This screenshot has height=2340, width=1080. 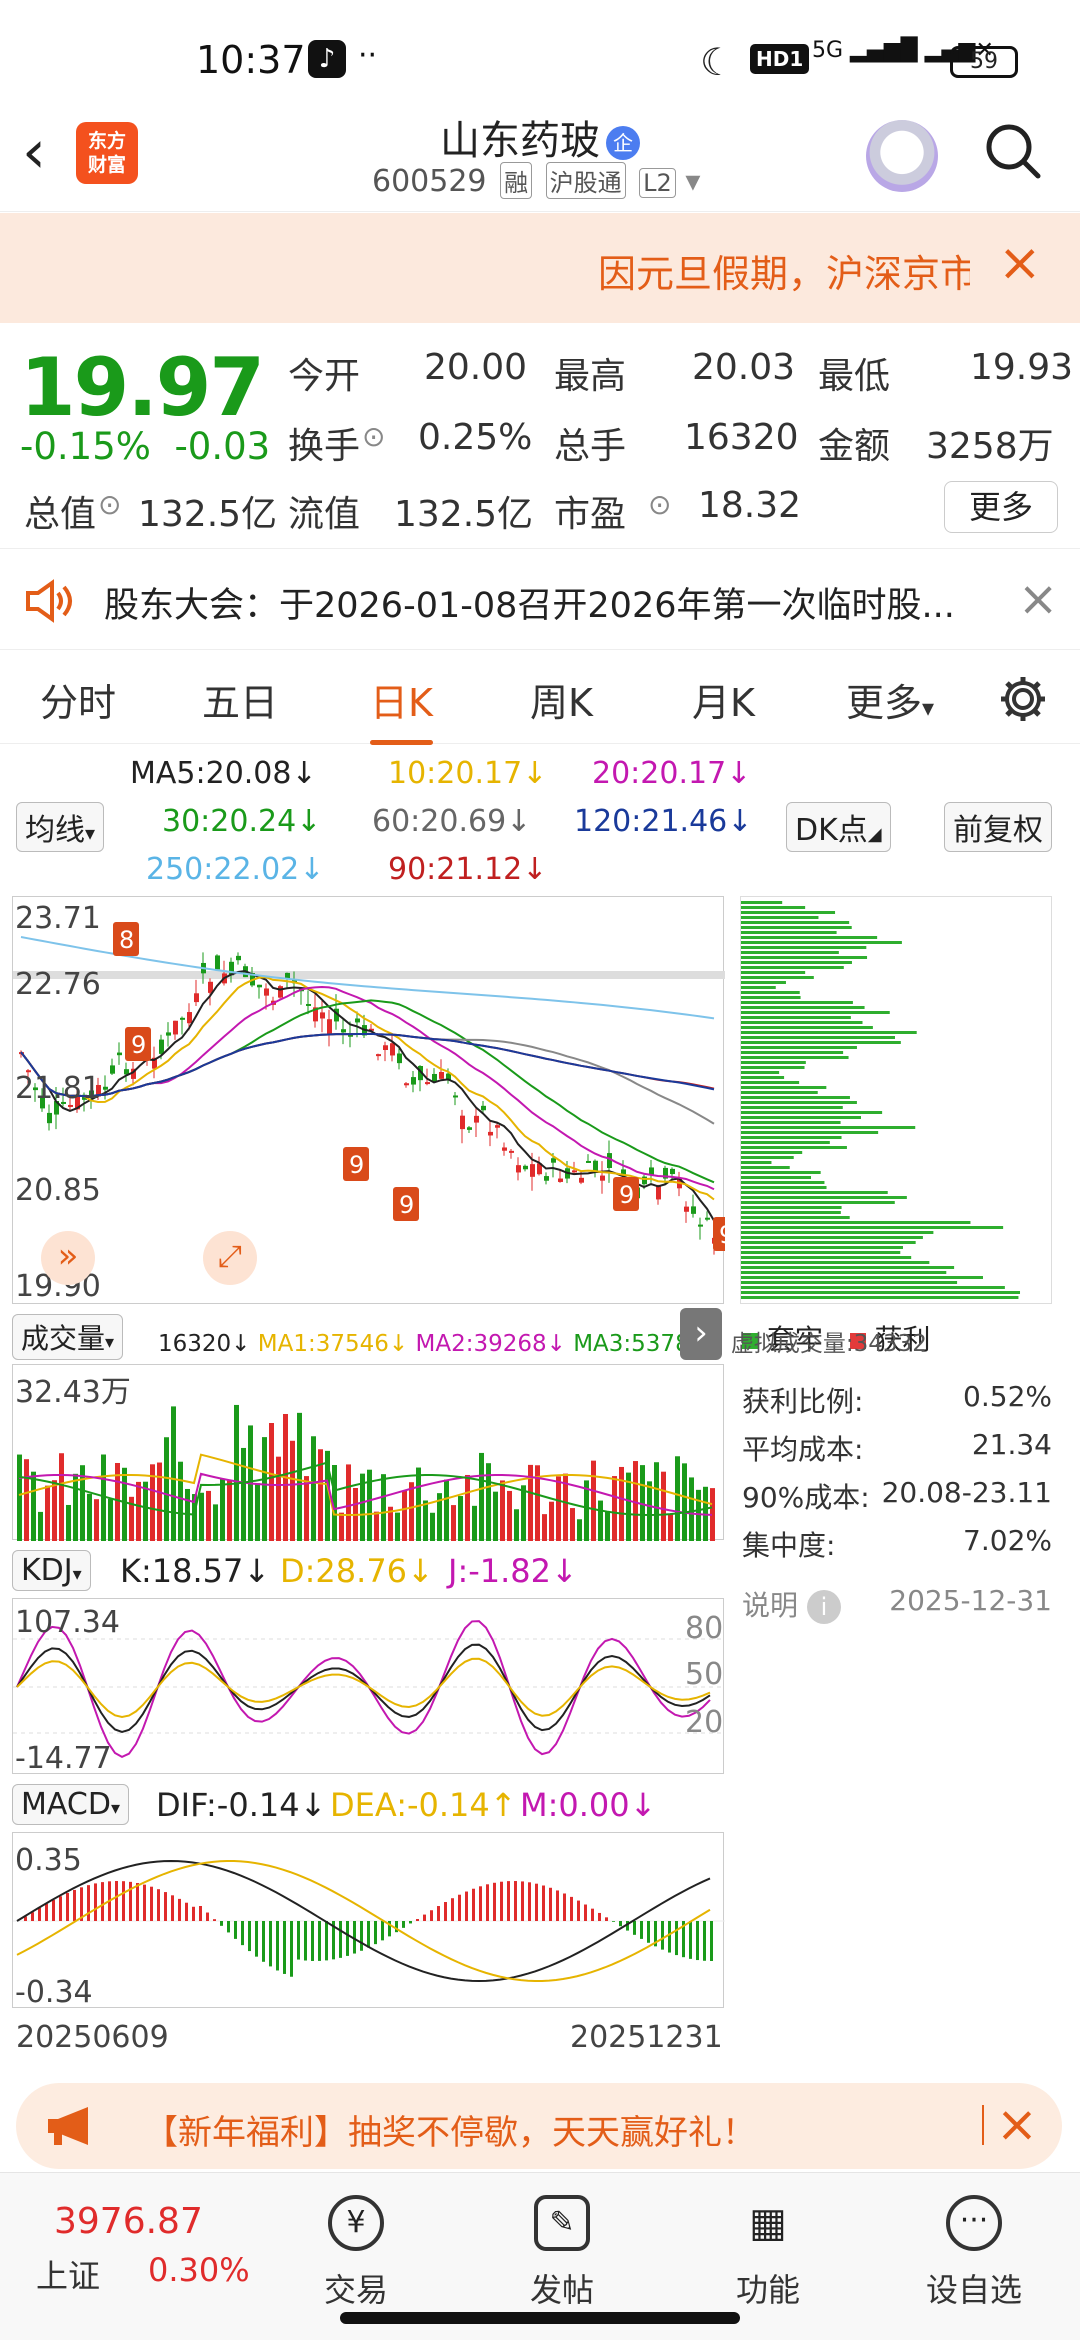 I want to click on more-button: 更多, so click(x=1001, y=507).